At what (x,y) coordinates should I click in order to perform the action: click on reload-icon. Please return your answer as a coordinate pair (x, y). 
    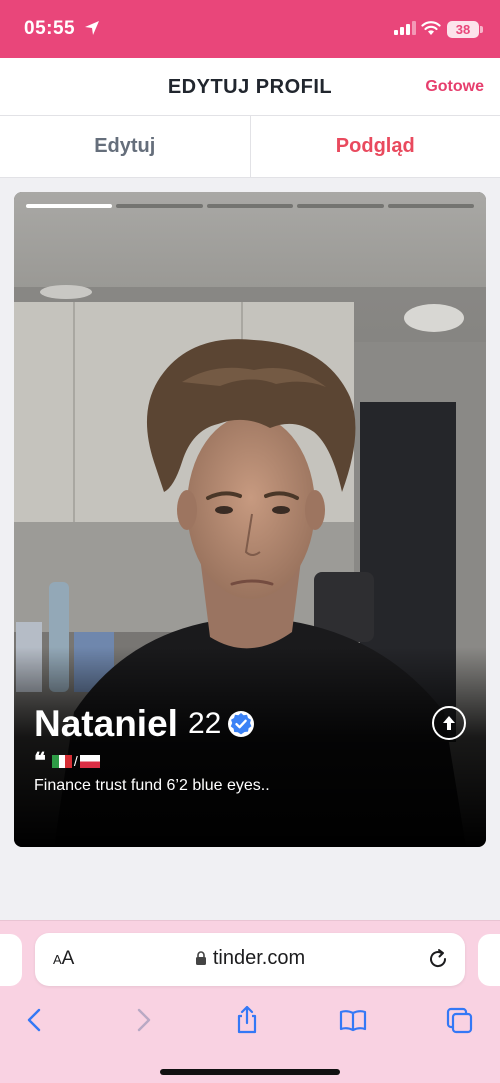
    Looking at the image, I should click on (438, 959).